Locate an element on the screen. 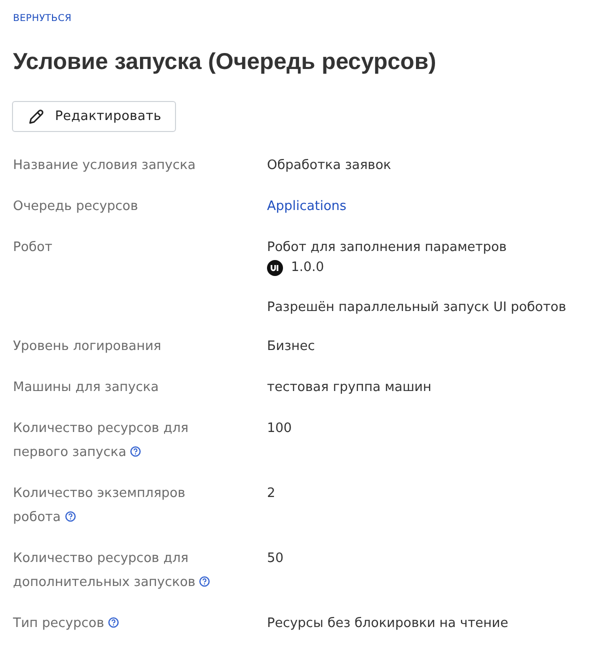  pencil-icon is located at coordinates (36, 117).